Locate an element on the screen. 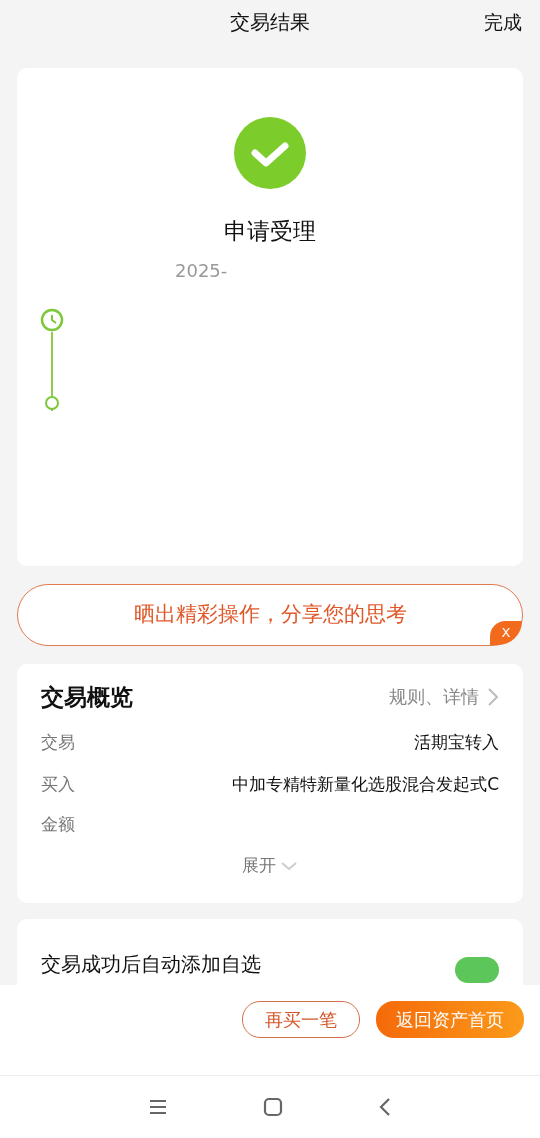  chevron-right-icon is located at coordinates (493, 696).